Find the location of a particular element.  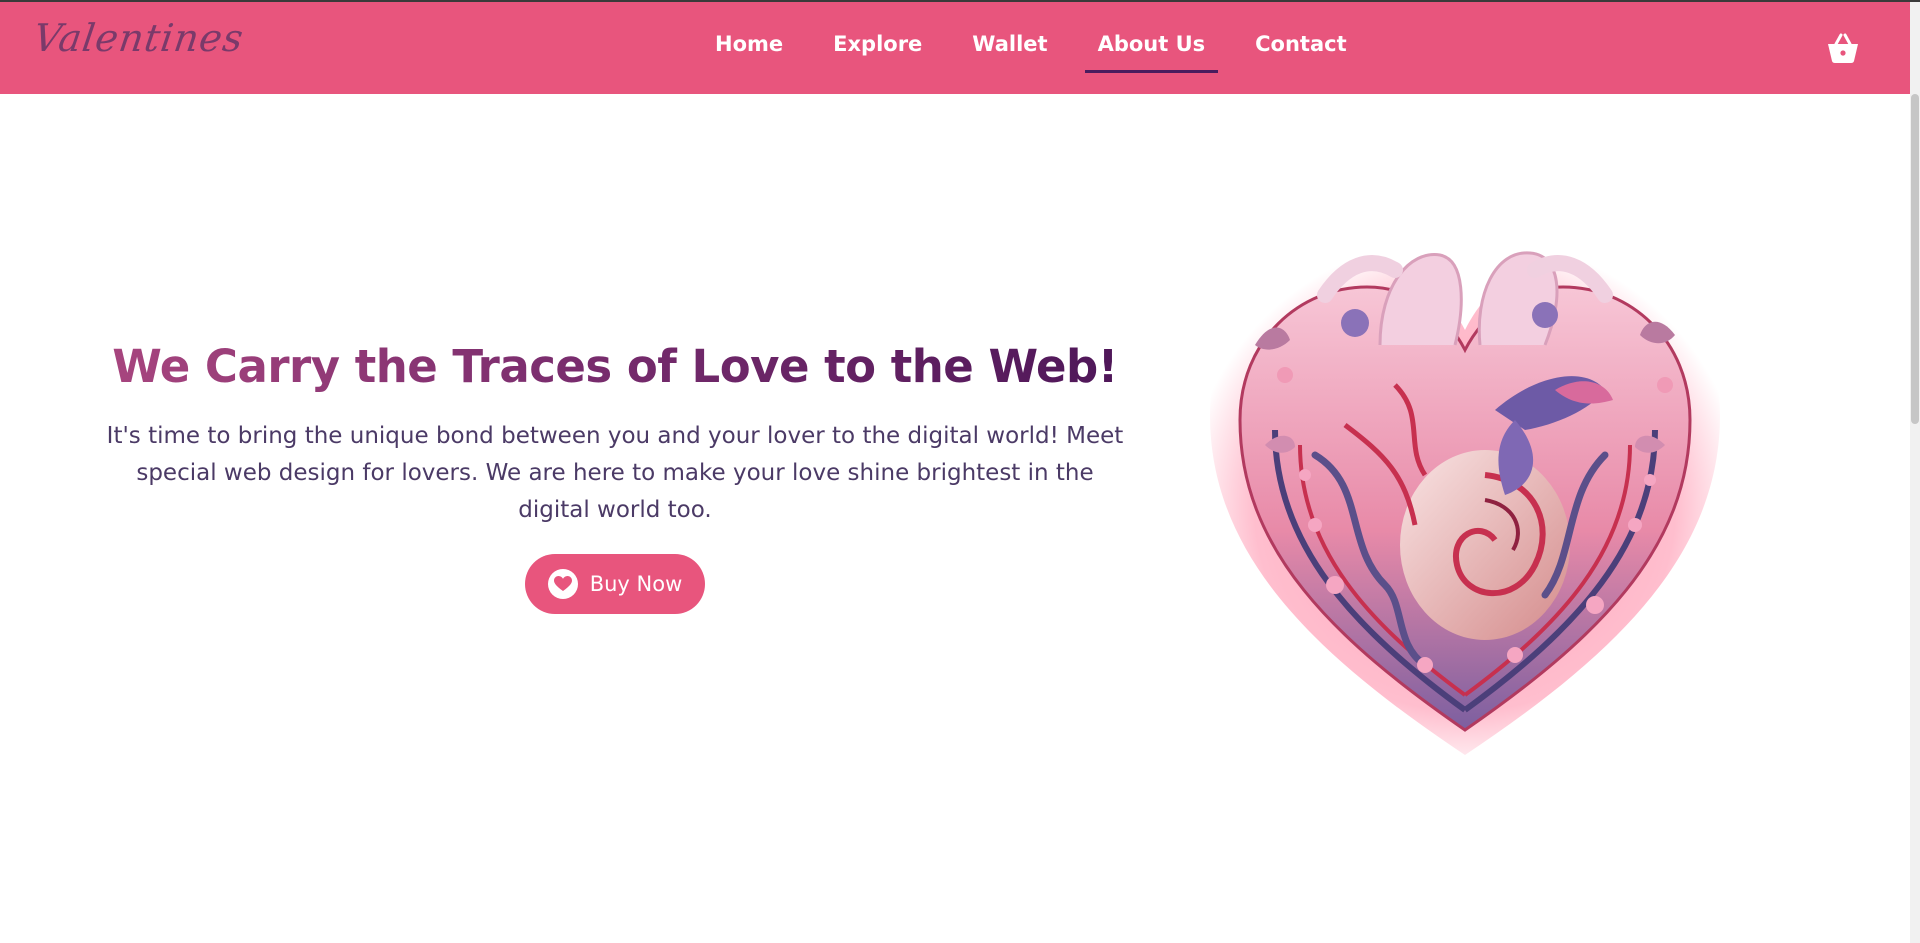

basket-icon is located at coordinates (1843, 48).